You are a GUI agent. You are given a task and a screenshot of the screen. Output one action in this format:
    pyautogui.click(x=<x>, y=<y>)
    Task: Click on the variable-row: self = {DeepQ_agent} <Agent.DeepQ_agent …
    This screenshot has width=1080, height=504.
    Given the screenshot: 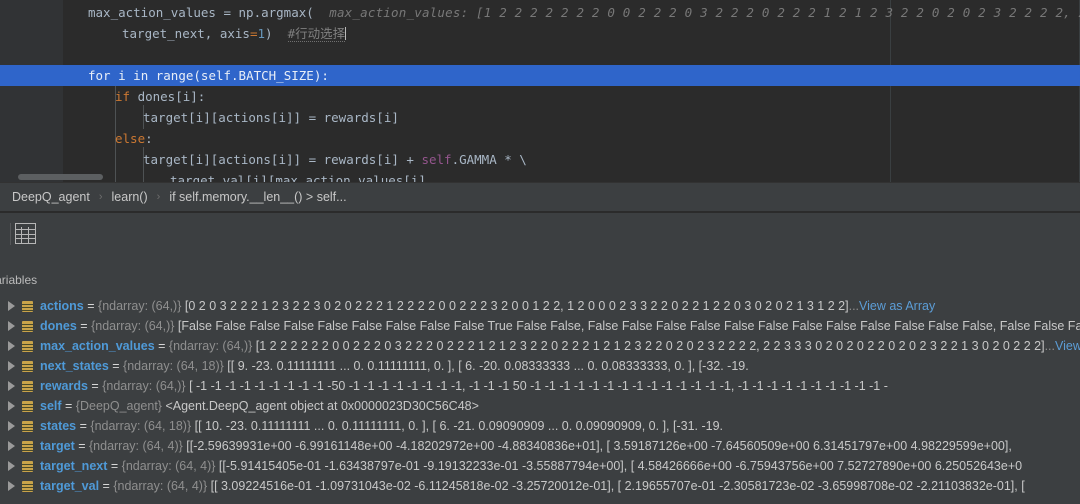 What is the action you would take?
    pyautogui.click(x=540, y=406)
    